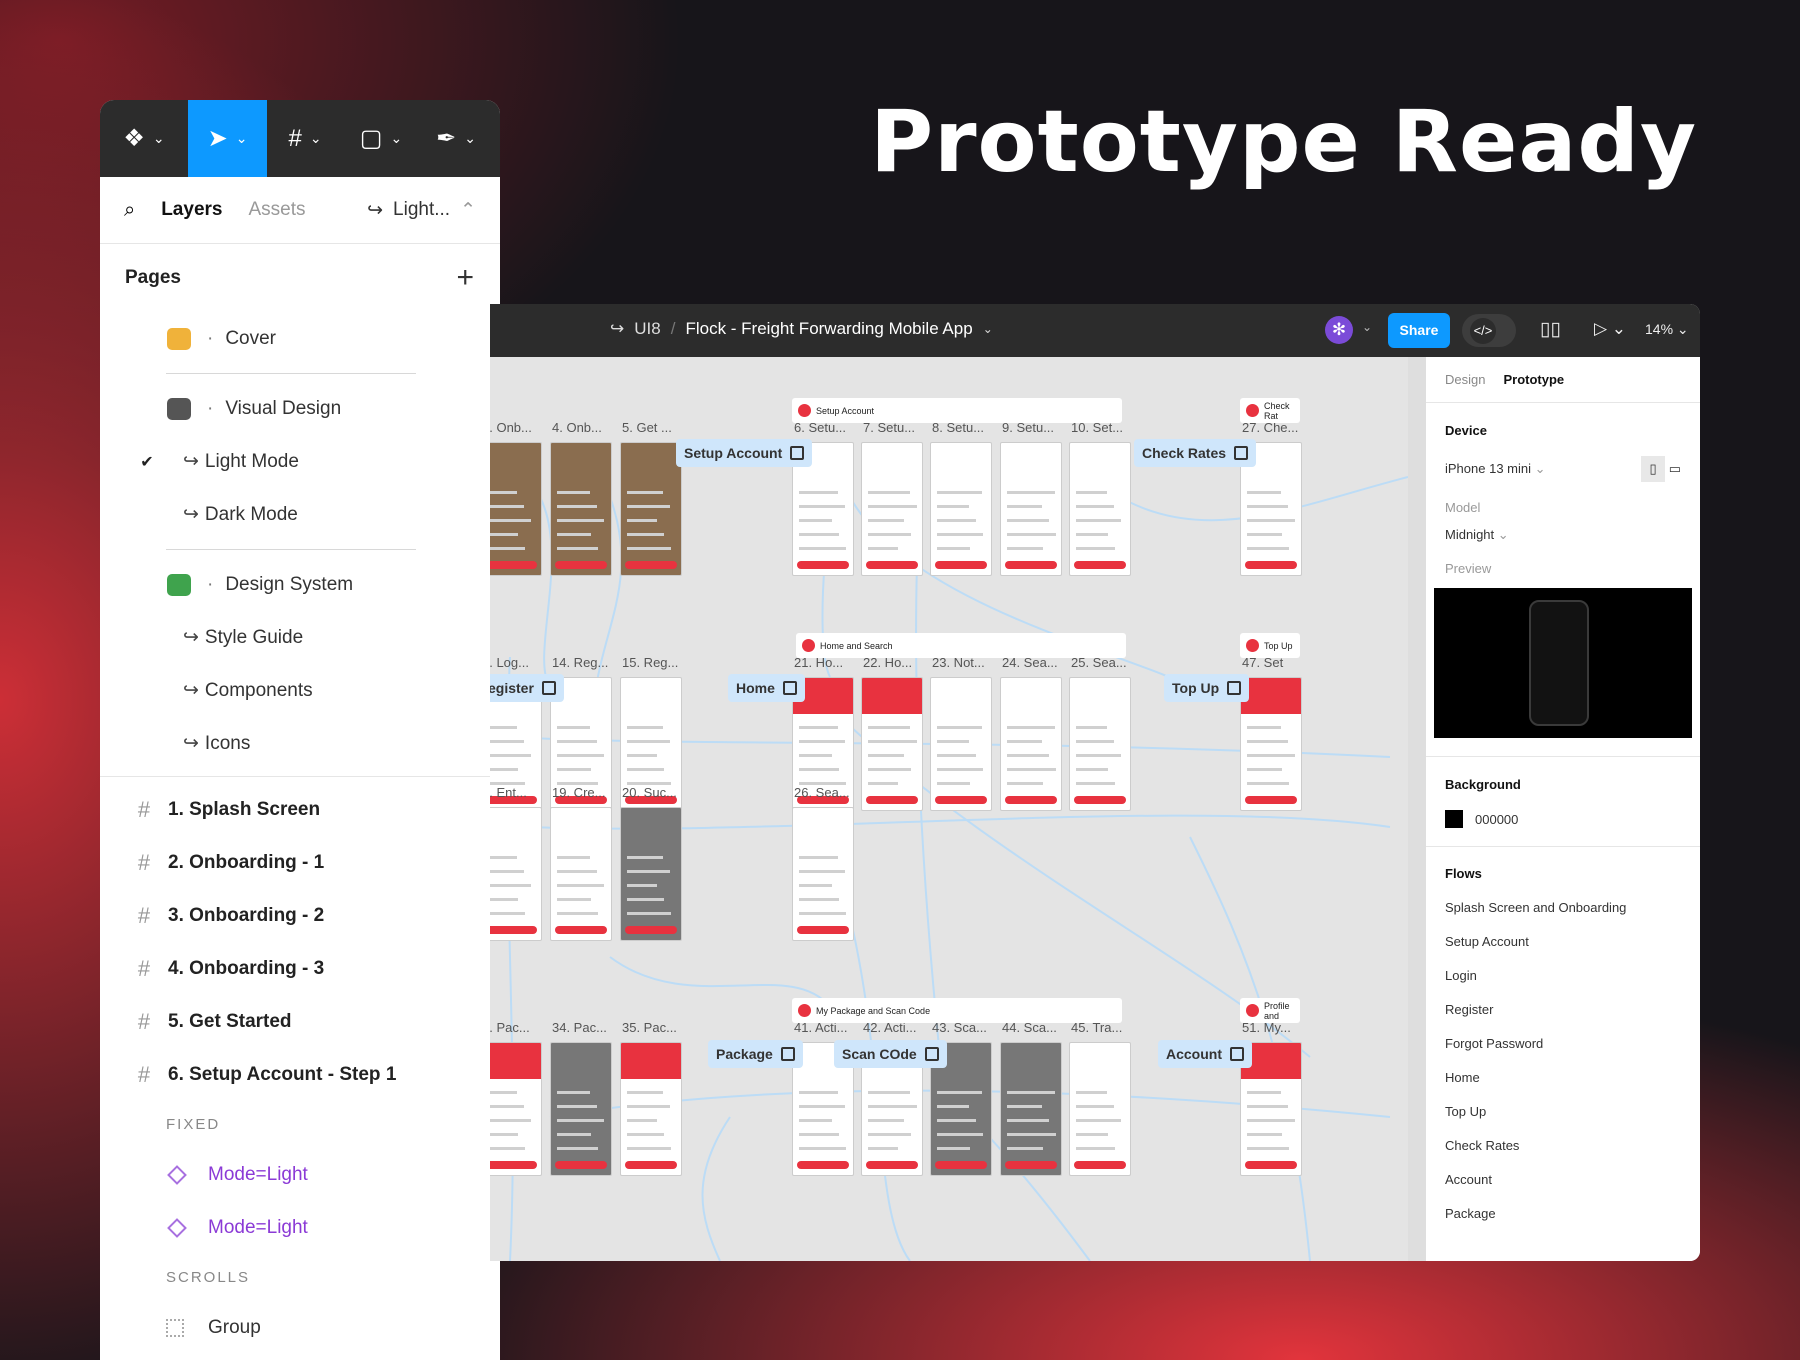  What do you see at coordinates (300, 690) in the screenshot?
I see `page-item-components: ↪ Components` at bounding box center [300, 690].